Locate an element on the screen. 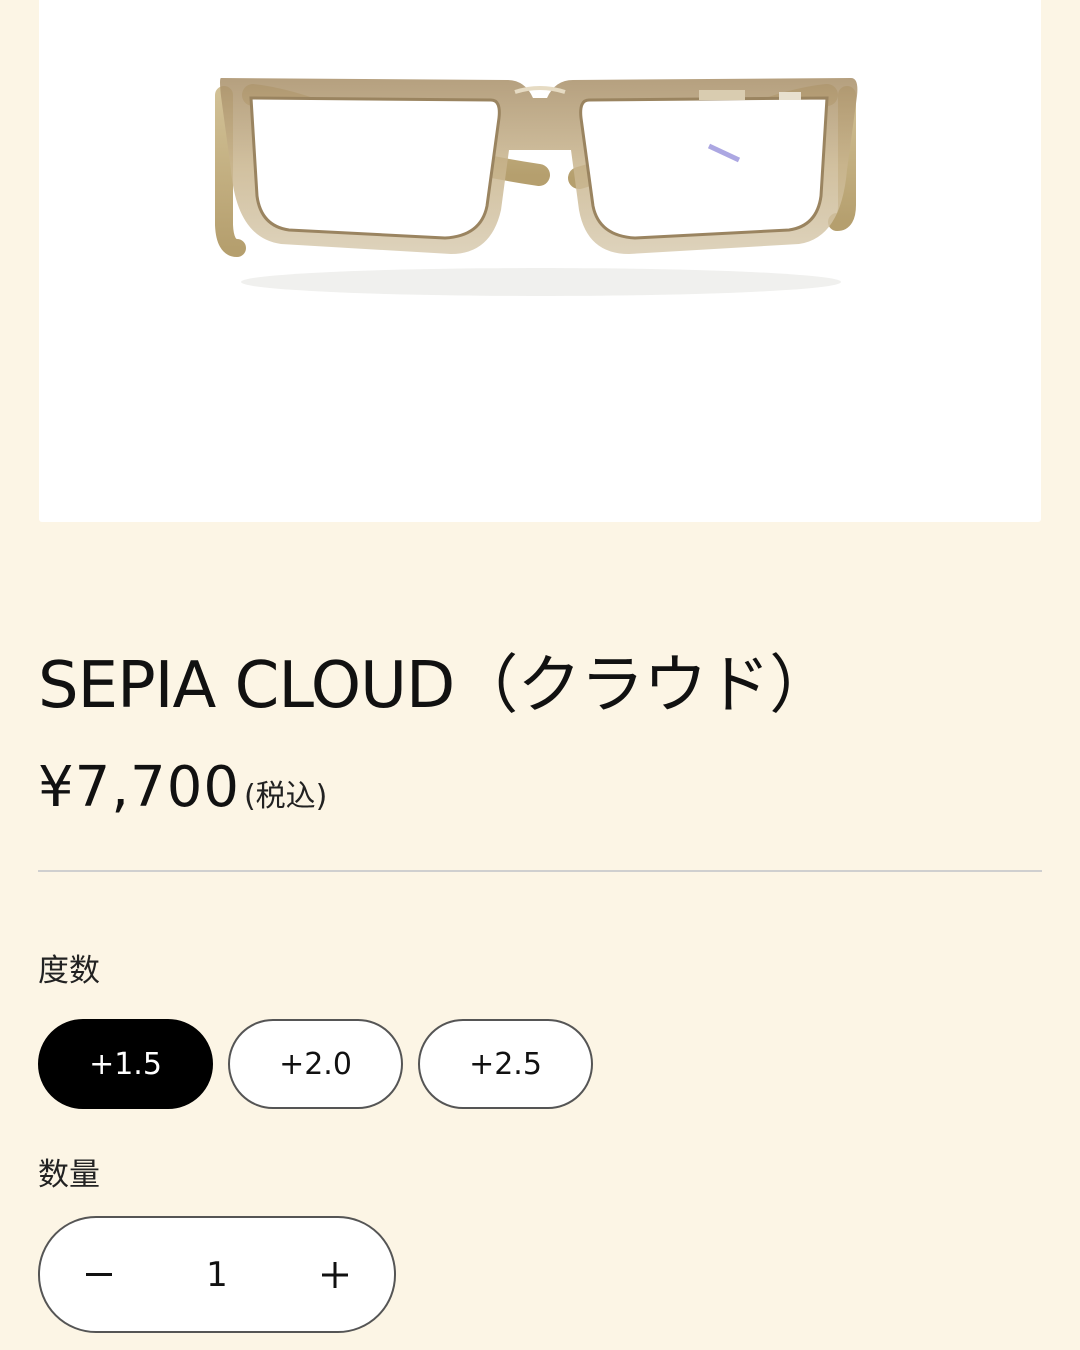 The height and width of the screenshot is (1350, 1080). plus-icon is located at coordinates (335, 1274).